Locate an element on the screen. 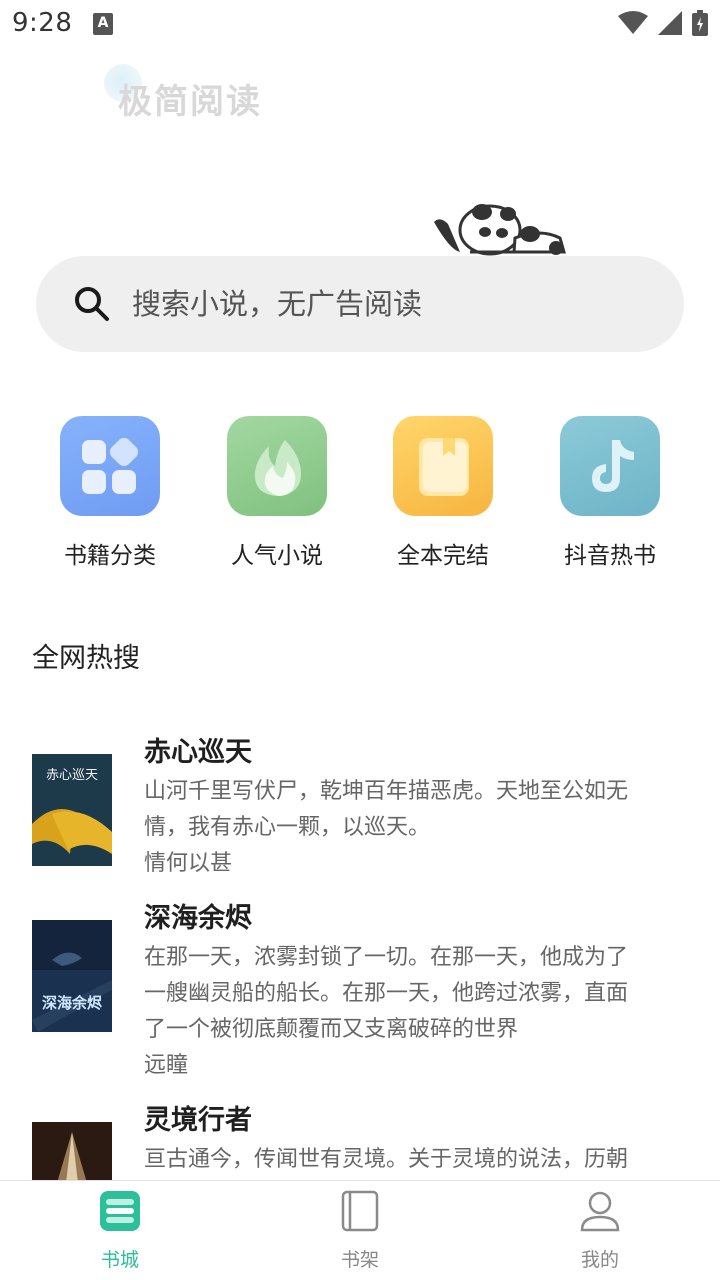 This screenshot has width=720, height=1280. category-label: 人气小说 is located at coordinates (277, 556).